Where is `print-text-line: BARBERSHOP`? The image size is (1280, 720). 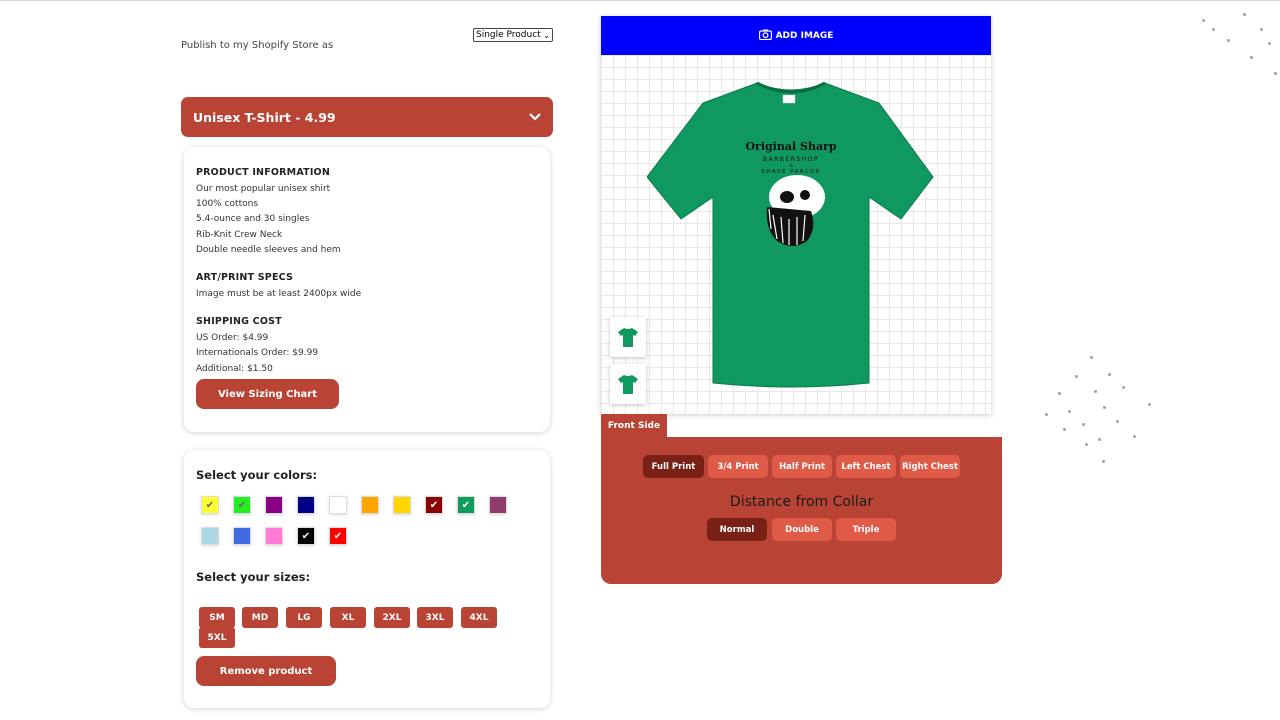 print-text-line: BARBERSHOP is located at coordinates (791, 159).